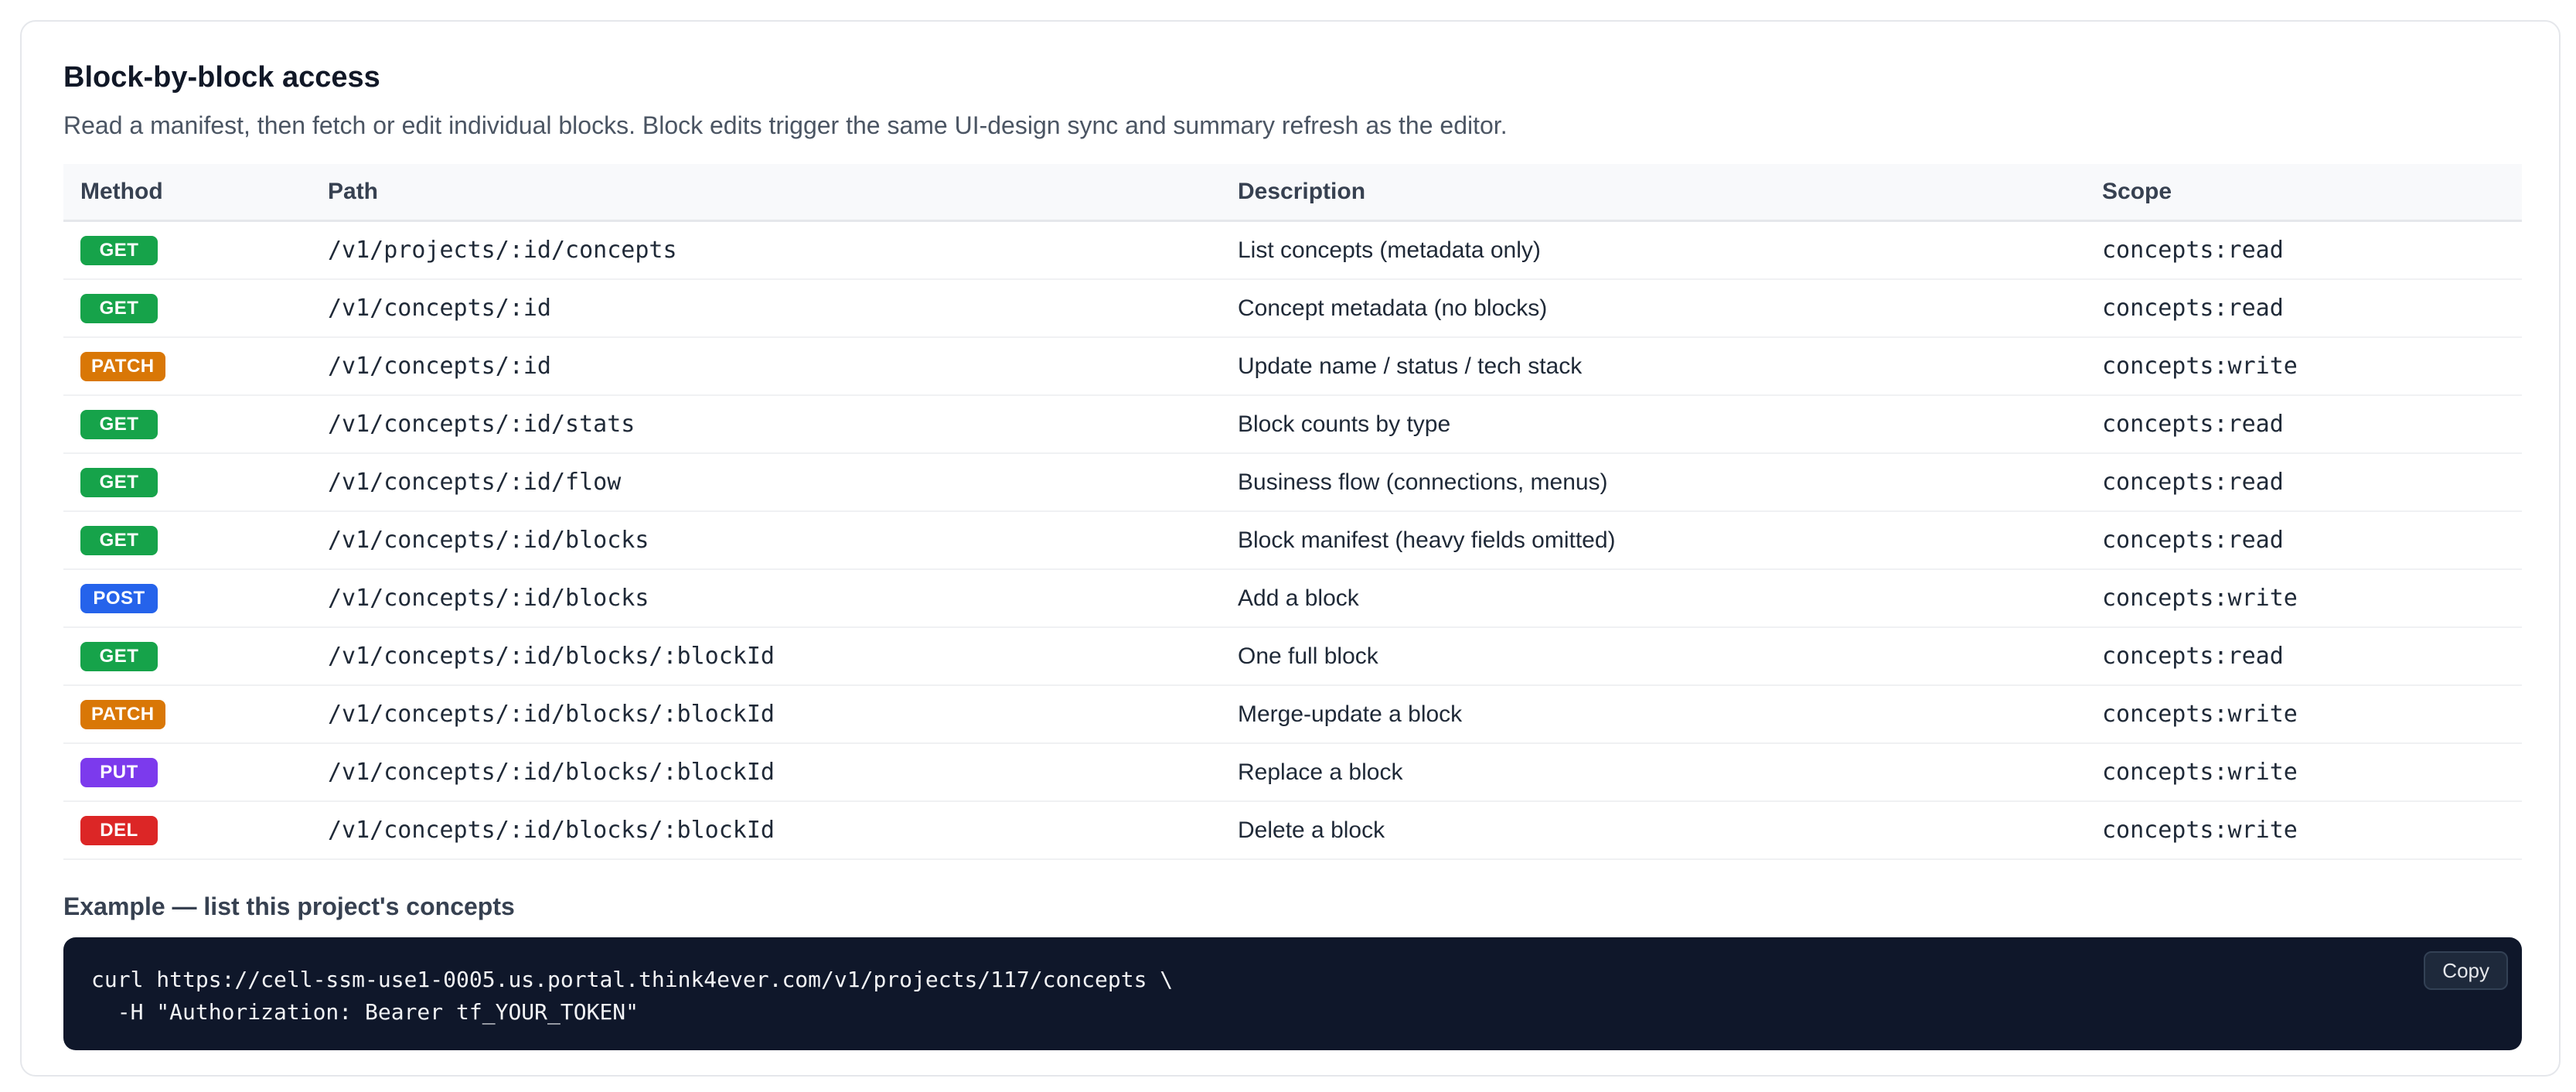 Image resolution: width=2576 pixels, height=1092 pixels. I want to click on description-cell: Delete a block, so click(1653, 830).